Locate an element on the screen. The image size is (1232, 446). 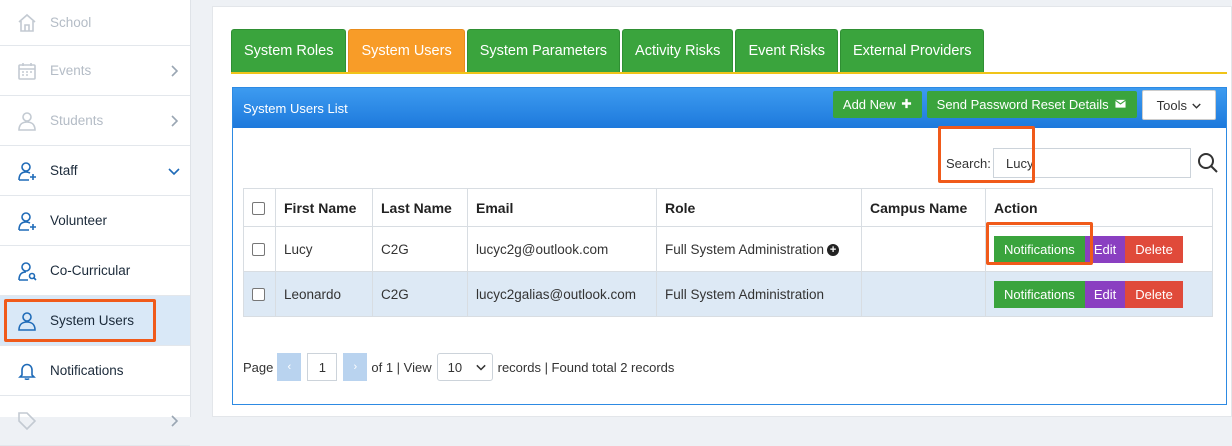
sidebar-item-system-users: System Users is located at coordinates (95, 321).